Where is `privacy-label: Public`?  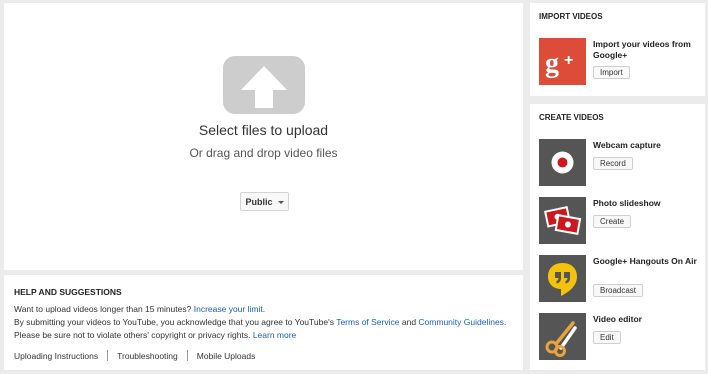
privacy-label: Public is located at coordinates (259, 201).